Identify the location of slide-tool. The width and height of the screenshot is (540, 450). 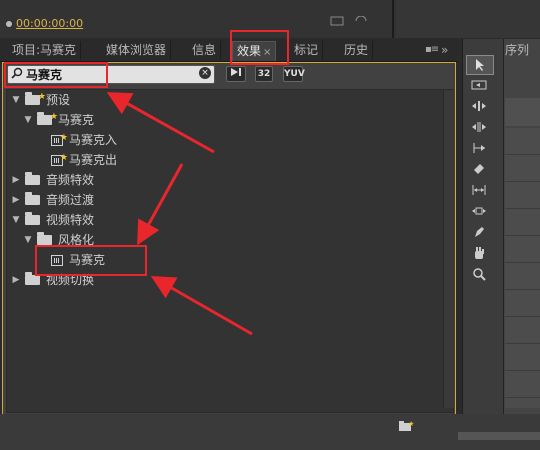
(479, 211).